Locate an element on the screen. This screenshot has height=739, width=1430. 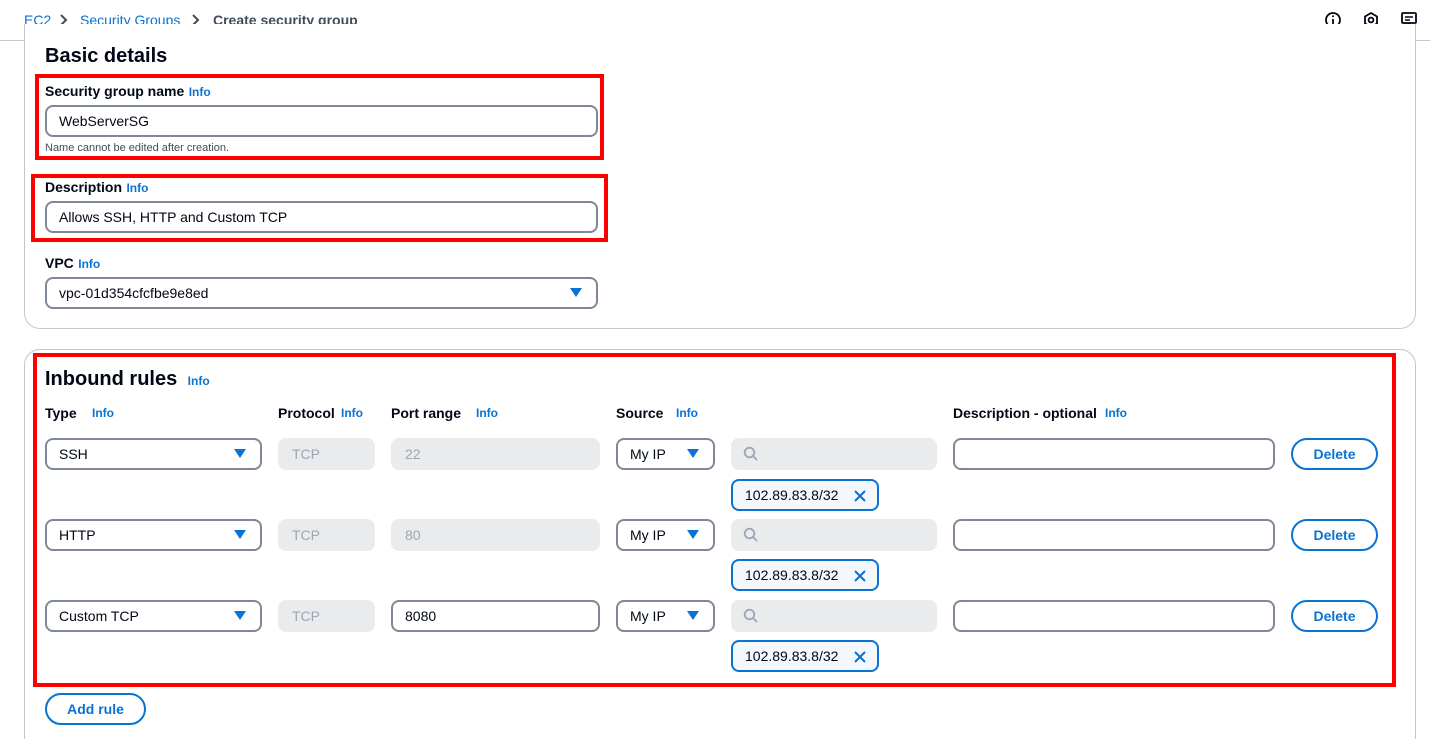
name-info-link: Info is located at coordinates (200, 92).